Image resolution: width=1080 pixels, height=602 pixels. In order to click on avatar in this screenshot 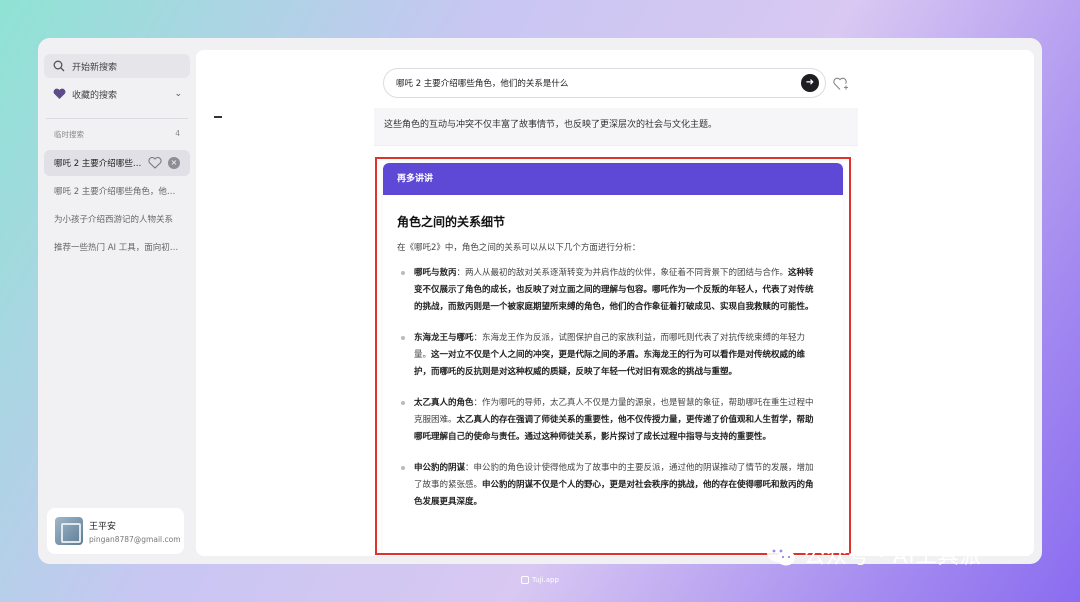, I will do `click(69, 531)`.